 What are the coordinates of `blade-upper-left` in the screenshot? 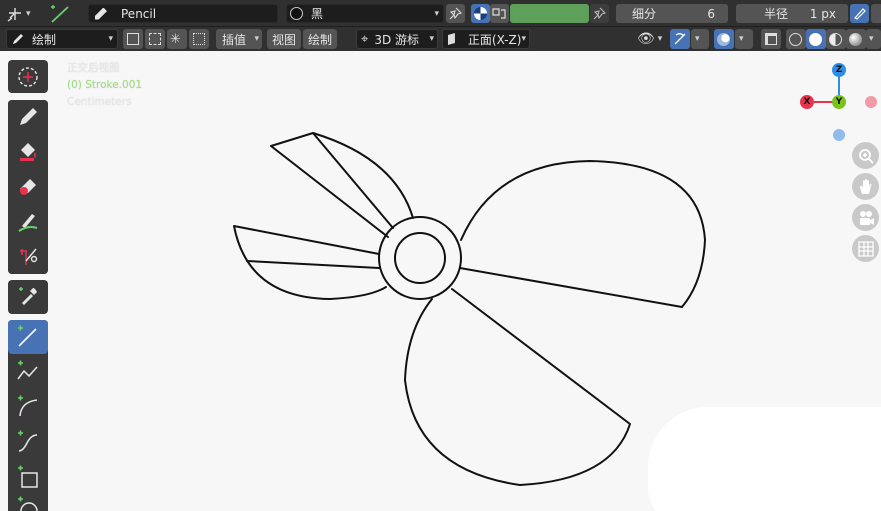 It's located at (342, 185).